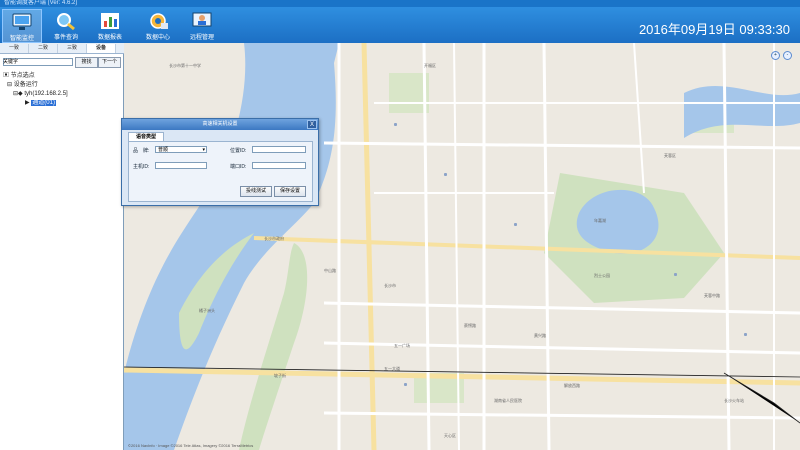  Describe the element at coordinates (6, 76) in the screenshot. I see `folder-icon: ▣` at that location.